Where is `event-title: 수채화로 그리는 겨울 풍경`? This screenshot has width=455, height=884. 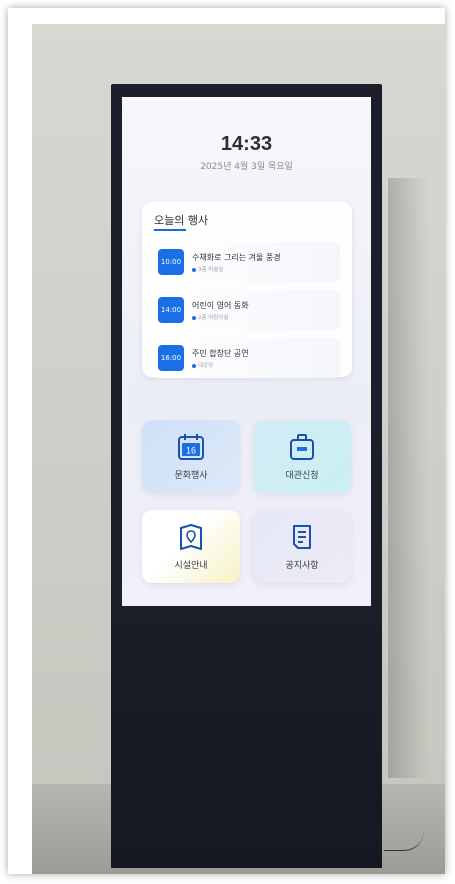 event-title: 수채화로 그리는 겨울 풍경 is located at coordinates (236, 257).